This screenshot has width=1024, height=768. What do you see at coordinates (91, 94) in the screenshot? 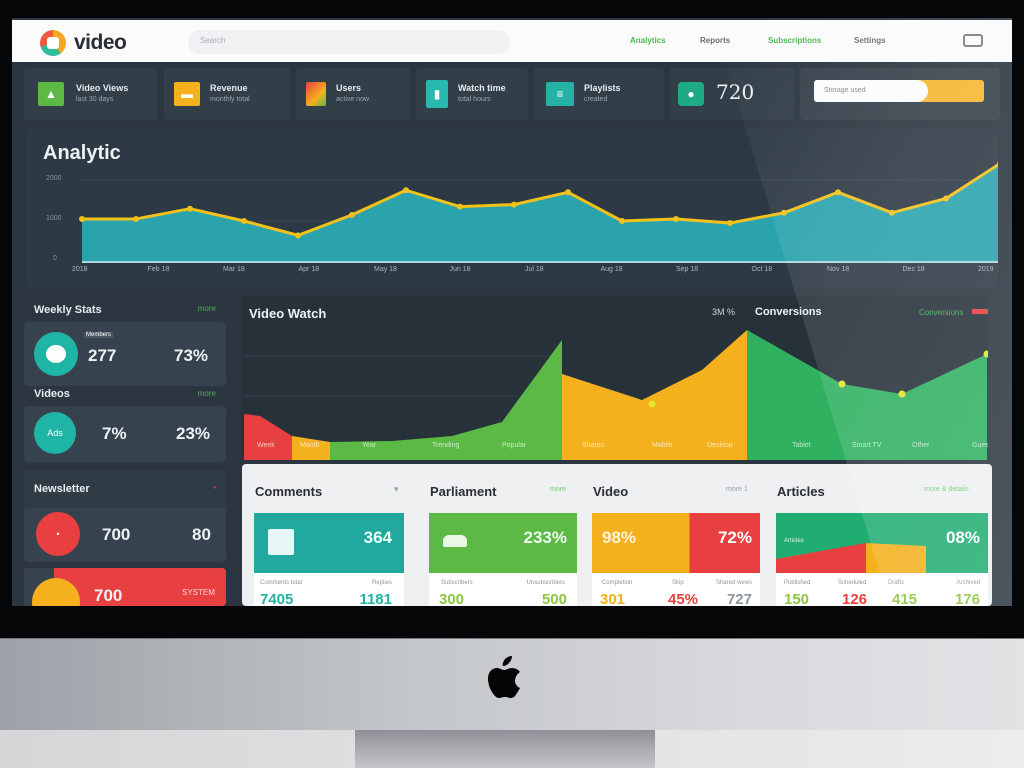
I see `stat-card-views: ▲ Video Views last 30 days` at bounding box center [91, 94].